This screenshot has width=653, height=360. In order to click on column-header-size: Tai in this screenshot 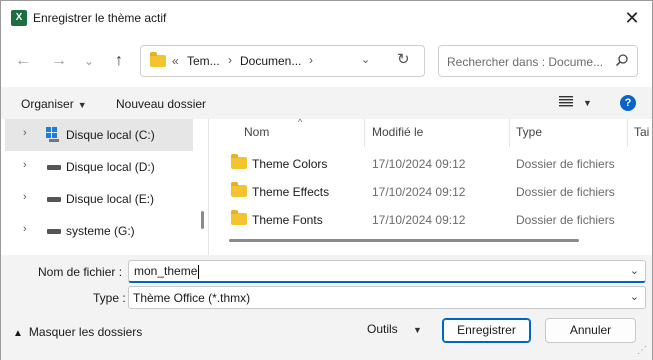, I will do `click(641, 132)`.